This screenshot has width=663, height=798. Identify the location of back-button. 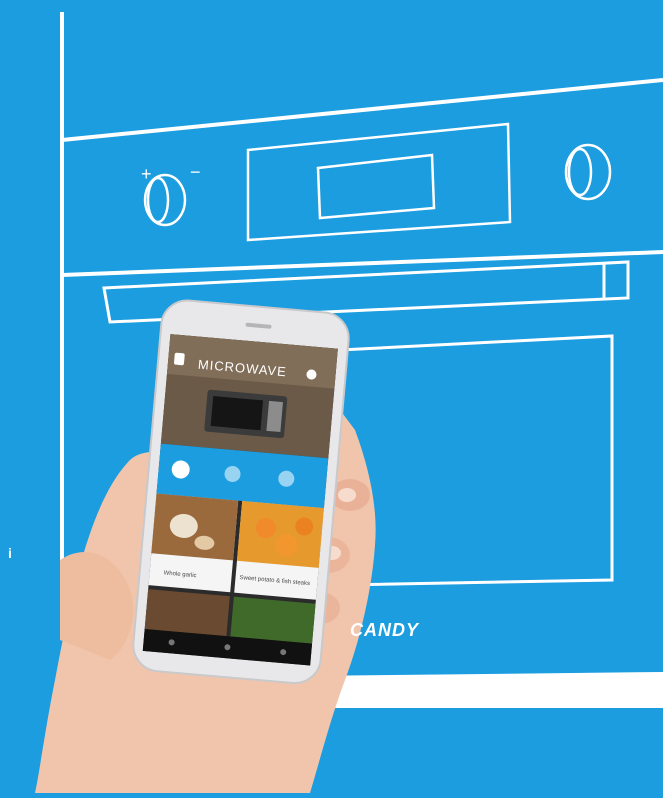
(179, 359).